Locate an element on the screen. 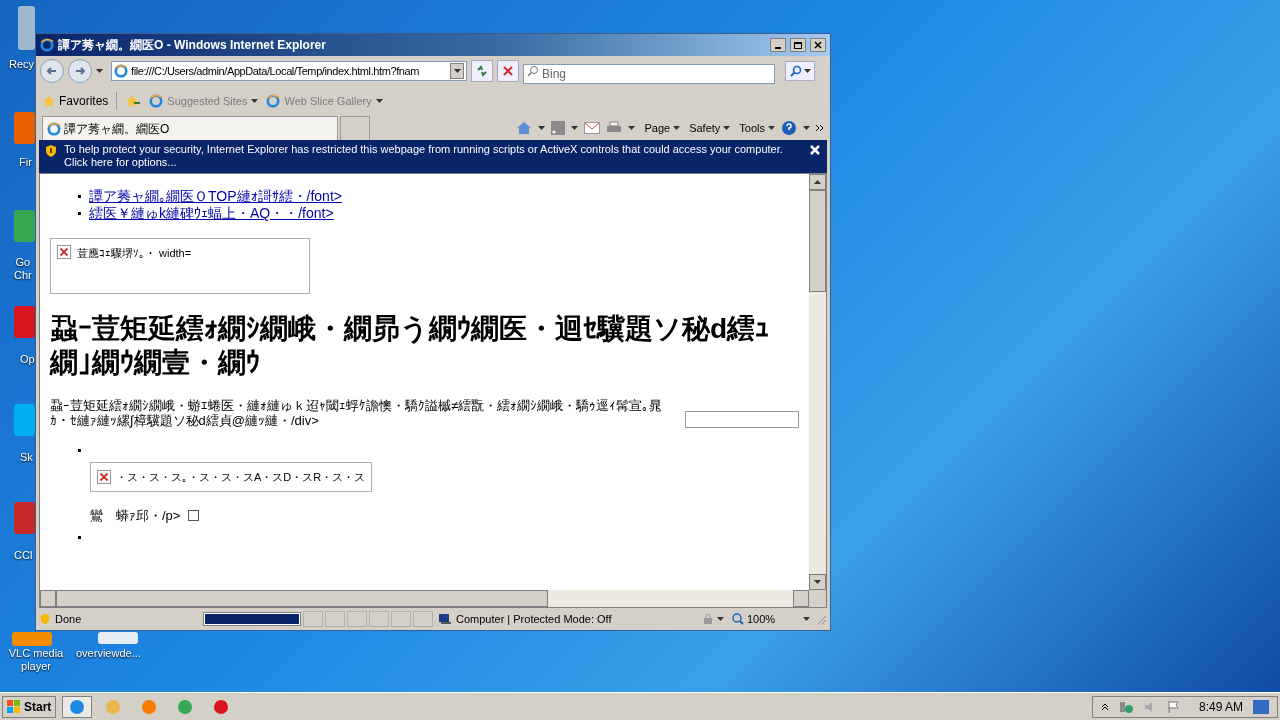  icon-label: Sk is located at coordinates (26, 457).